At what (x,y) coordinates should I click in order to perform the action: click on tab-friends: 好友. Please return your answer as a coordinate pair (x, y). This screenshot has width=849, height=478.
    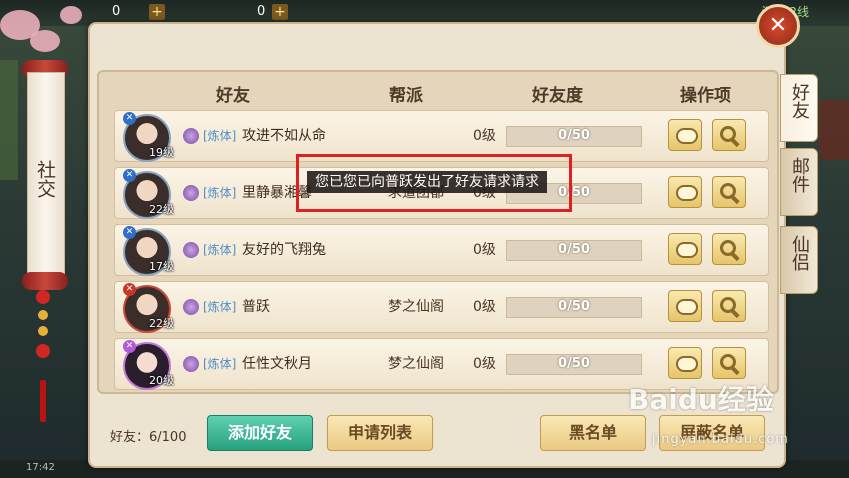
    Looking at the image, I should click on (799, 108).